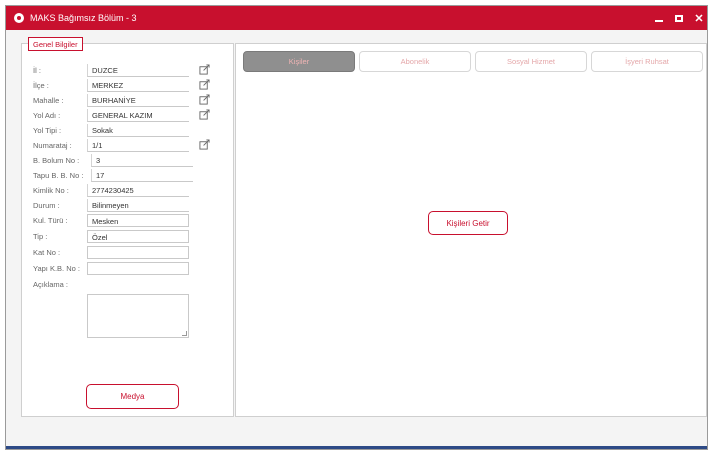 The image size is (713, 453). What do you see at coordinates (40, 236) in the screenshot?
I see `field-label: Tip :` at bounding box center [40, 236].